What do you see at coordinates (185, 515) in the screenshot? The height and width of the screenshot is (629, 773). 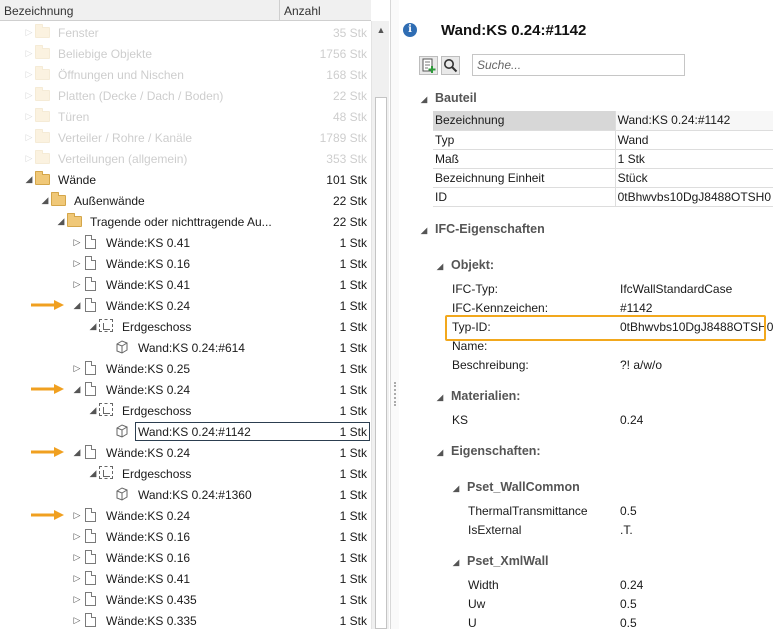 I see `tree-row: ▷ Wände:KS 0.24 1 Stk` at bounding box center [185, 515].